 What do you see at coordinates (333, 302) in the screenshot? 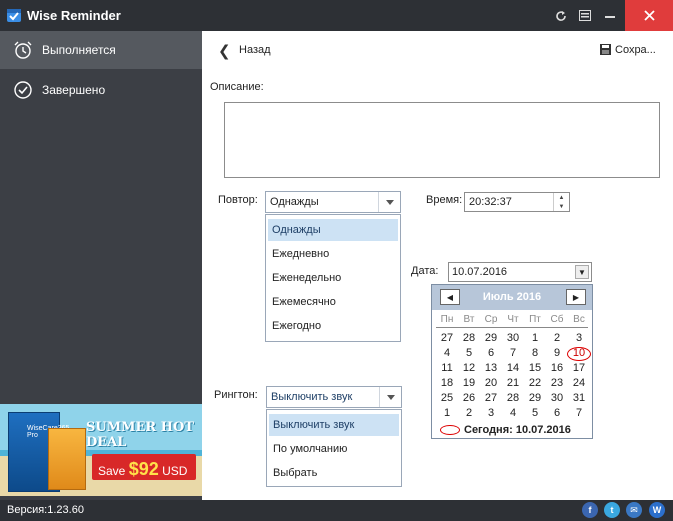
I see `repeat-option: Ежемесячно` at bounding box center [333, 302].